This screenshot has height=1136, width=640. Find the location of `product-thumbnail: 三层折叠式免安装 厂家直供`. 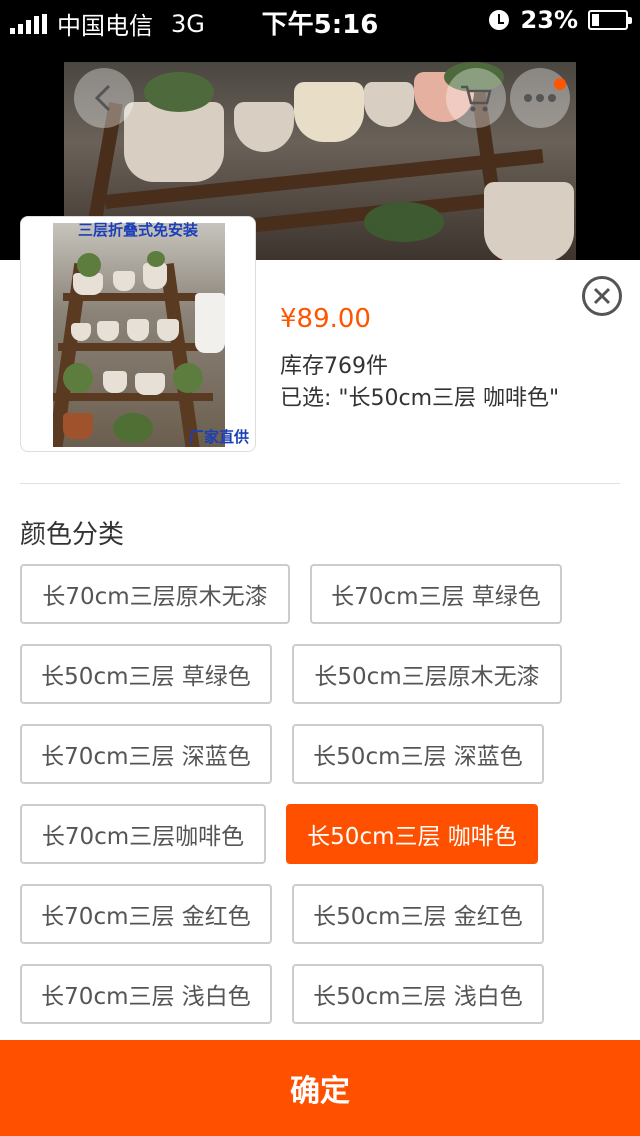

product-thumbnail: 三层折叠式免安装 厂家直供 is located at coordinates (138, 334).